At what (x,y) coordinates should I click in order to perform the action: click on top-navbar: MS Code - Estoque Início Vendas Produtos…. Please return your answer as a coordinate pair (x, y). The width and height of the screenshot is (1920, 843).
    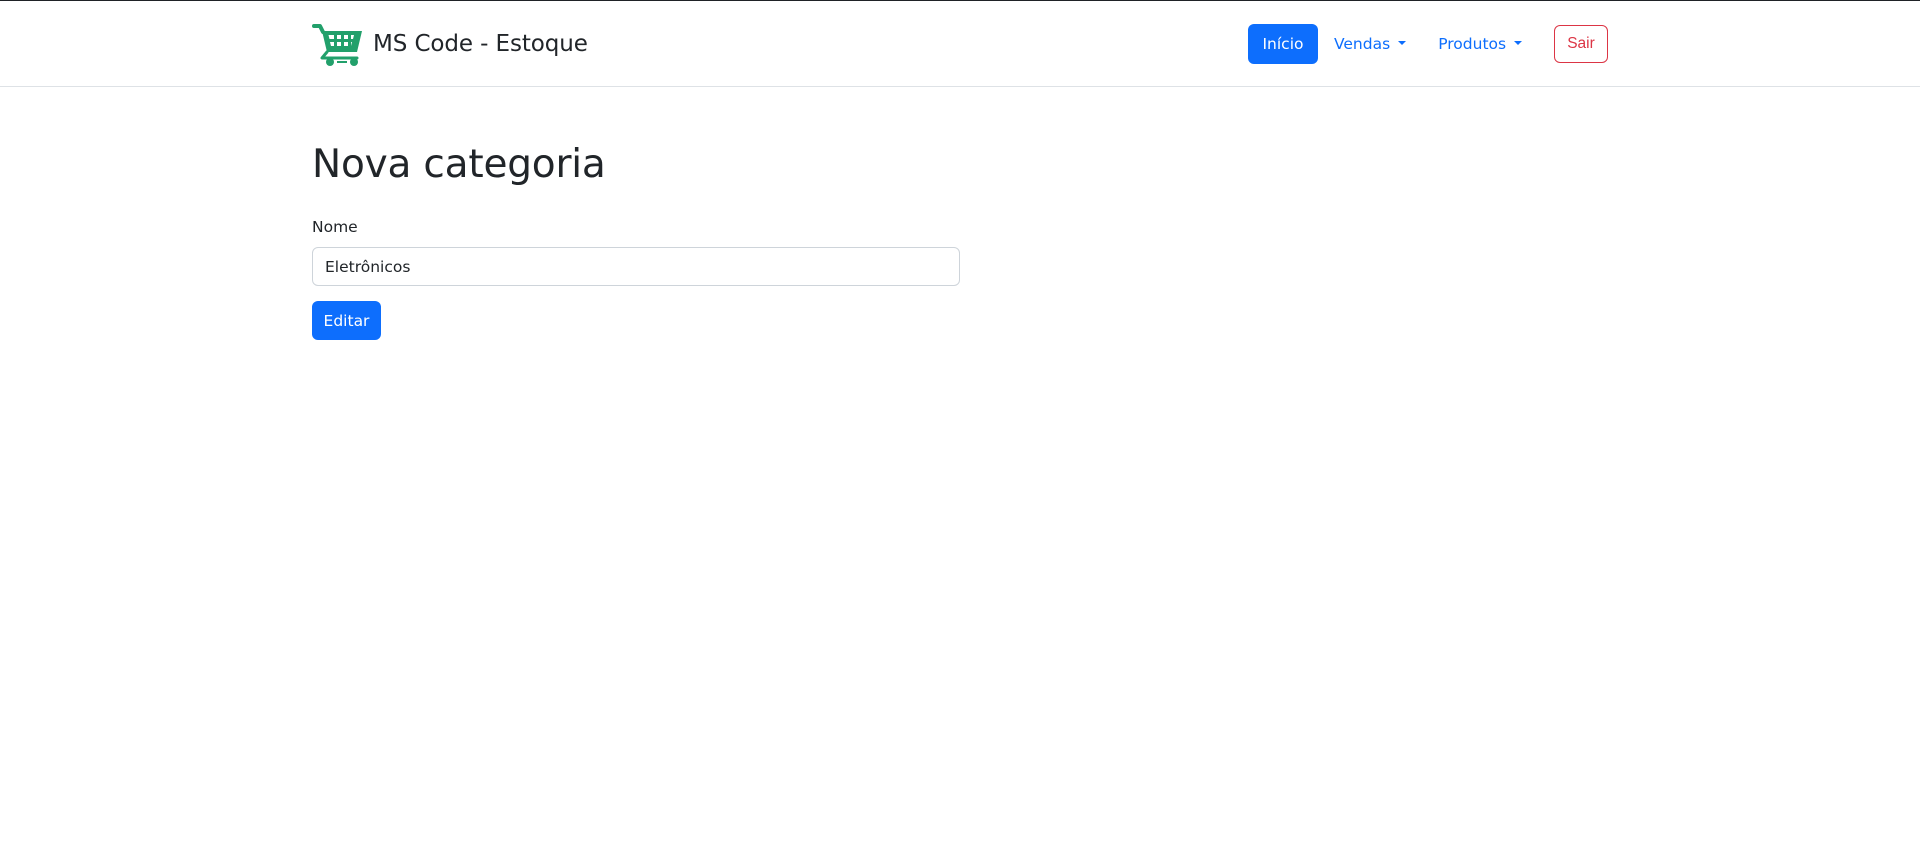
    Looking at the image, I should click on (960, 44).